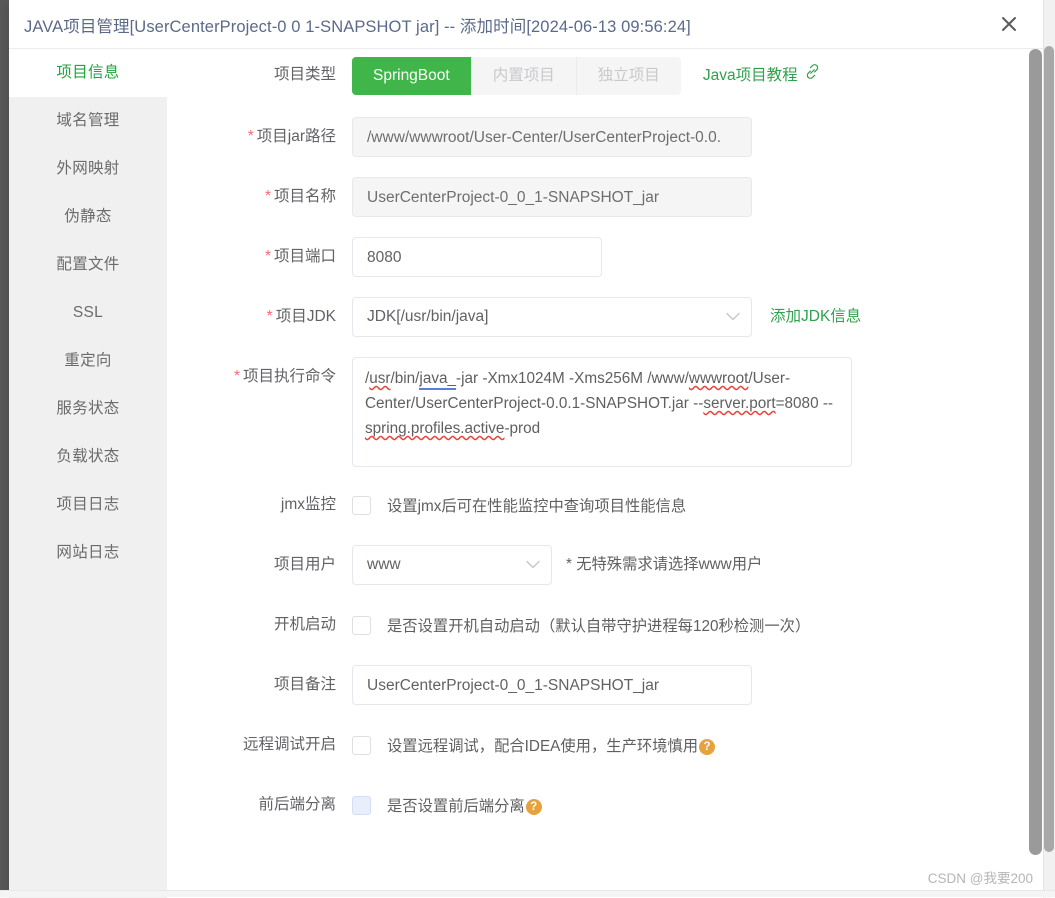  What do you see at coordinates (527, 893) in the screenshot?
I see `page-bottom-edge` at bounding box center [527, 893].